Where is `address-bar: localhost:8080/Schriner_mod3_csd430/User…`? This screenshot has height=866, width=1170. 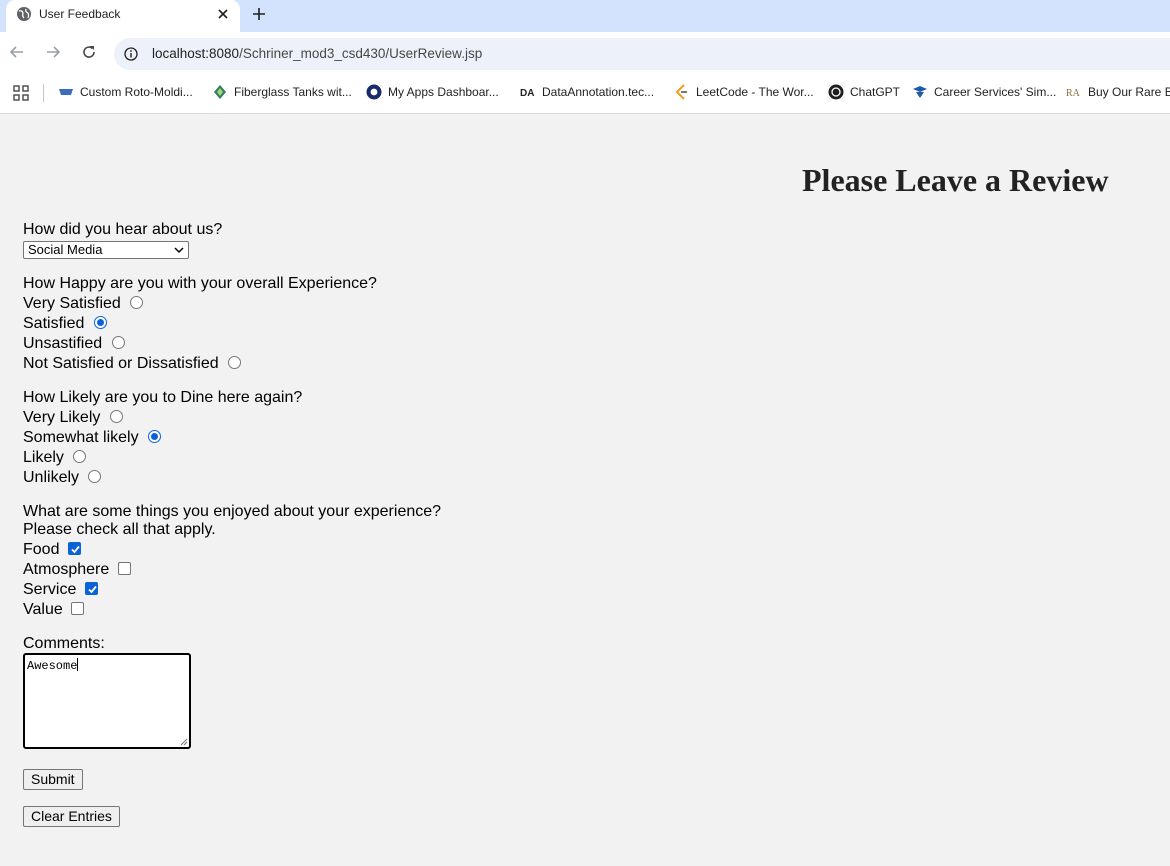
address-bar: localhost:8080/Schriner_mod3_csd430/User… is located at coordinates (642, 54).